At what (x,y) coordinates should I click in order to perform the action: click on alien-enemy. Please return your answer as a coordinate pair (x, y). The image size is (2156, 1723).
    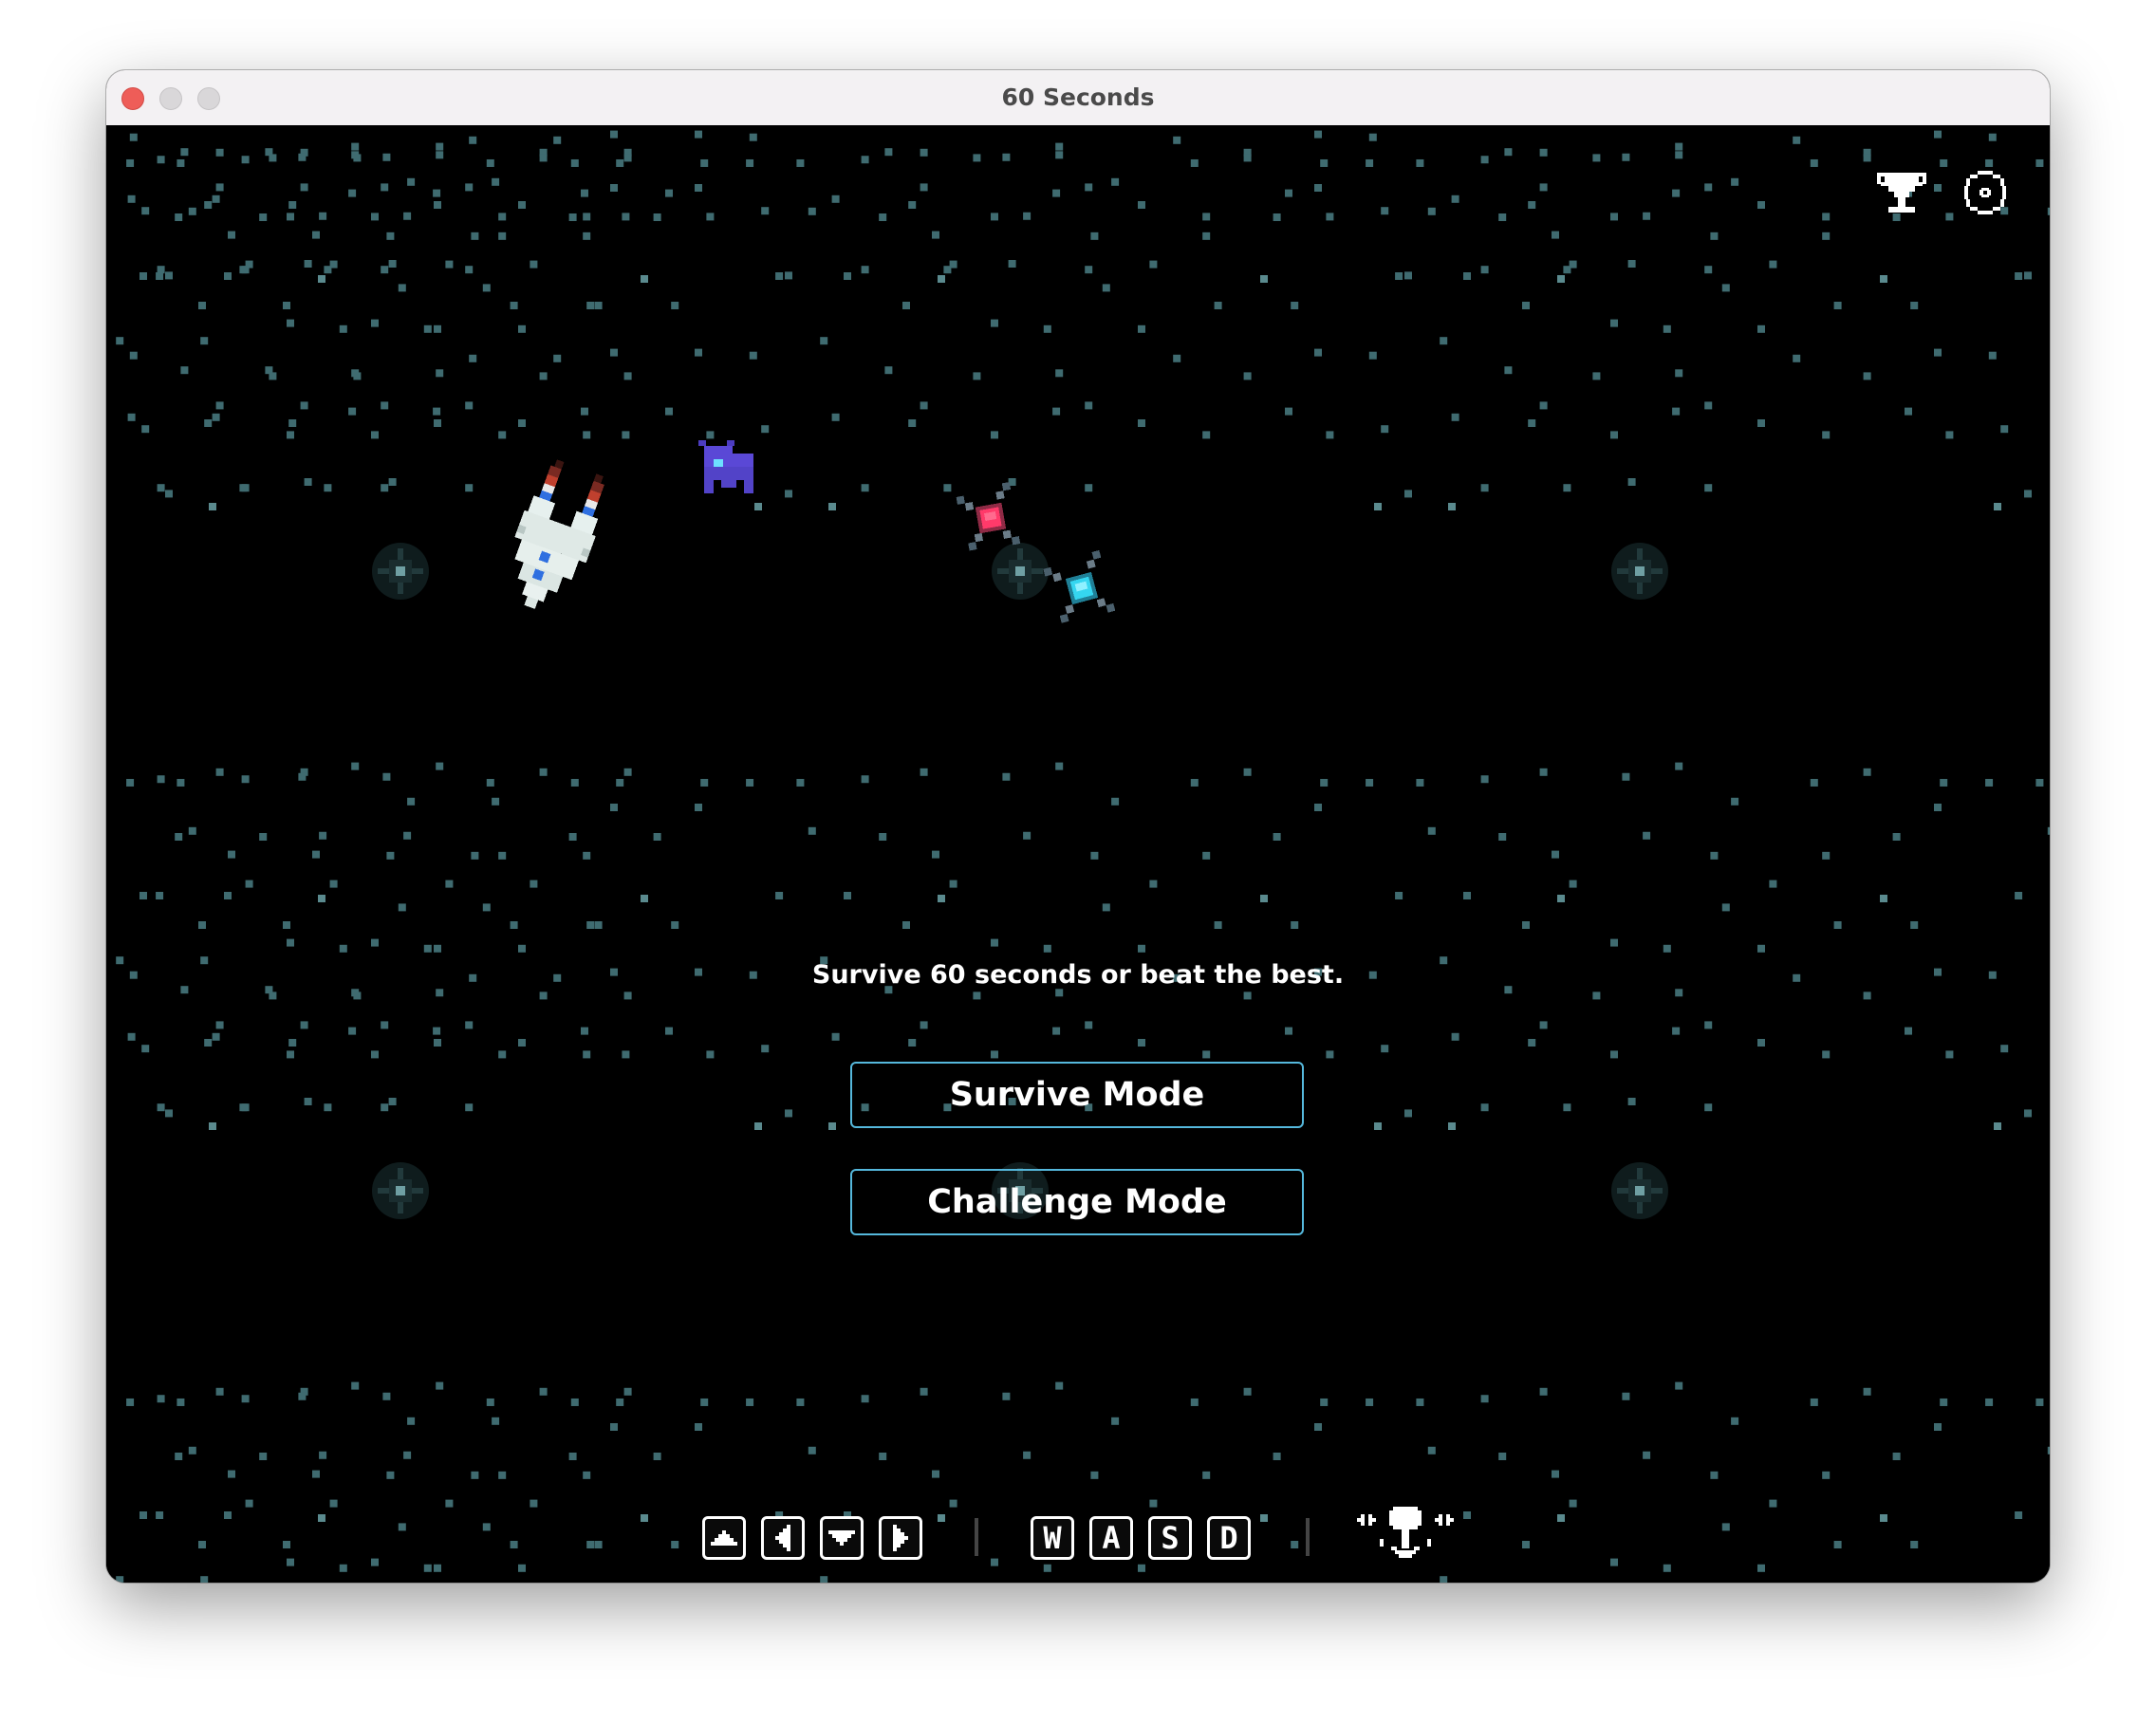
    Looking at the image, I should click on (728, 467).